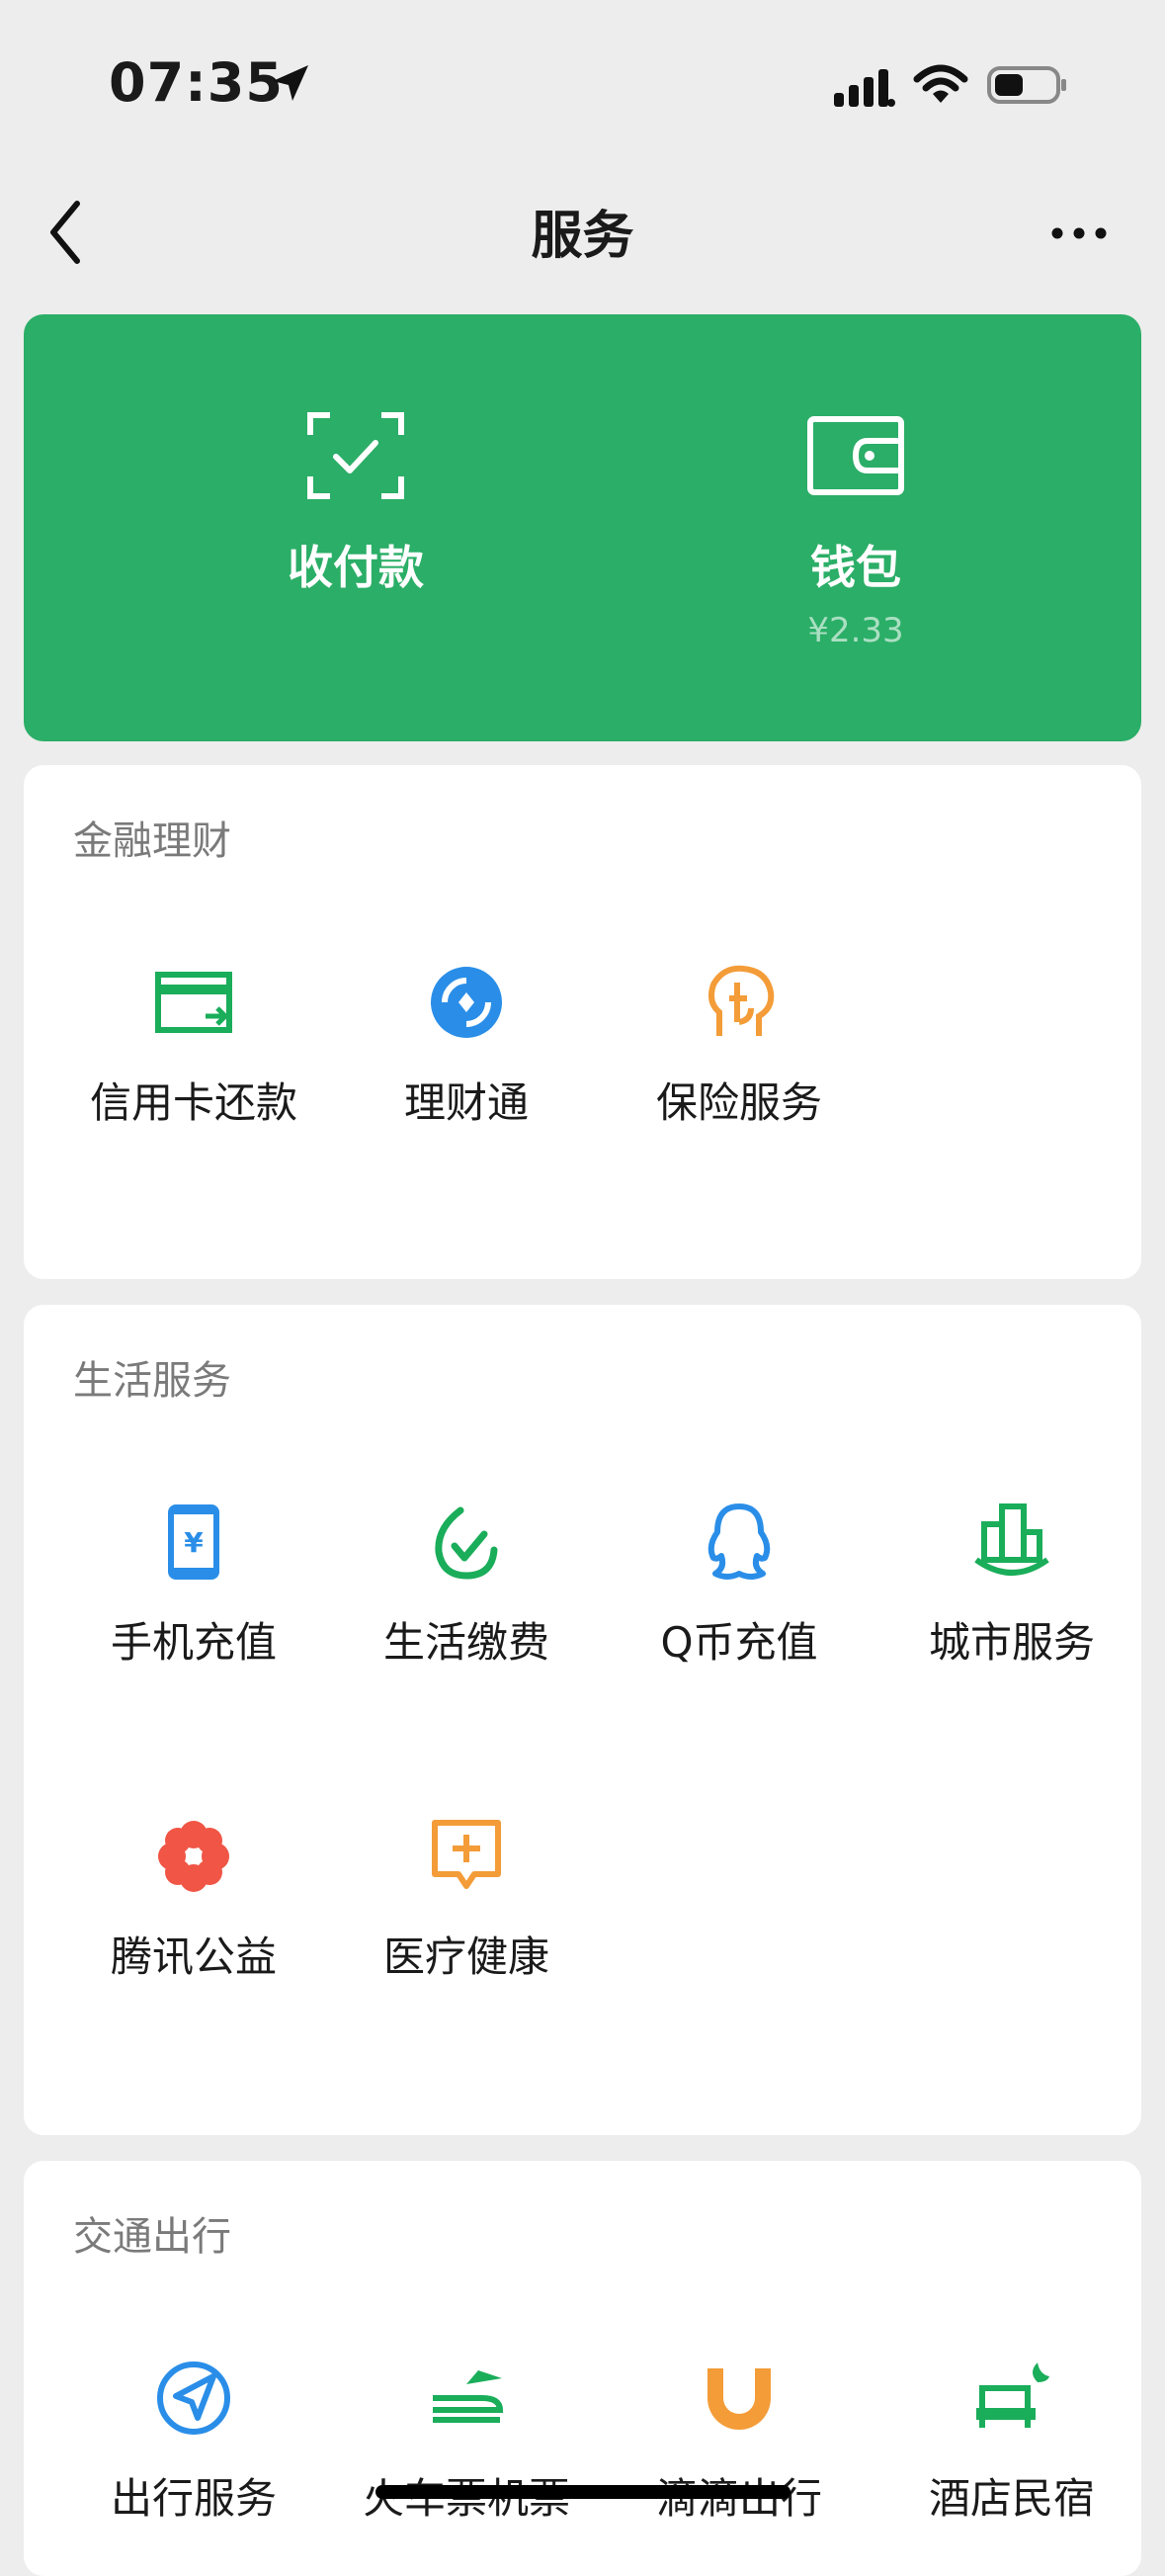  I want to click on nav-bar: 服务, so click(582, 237).